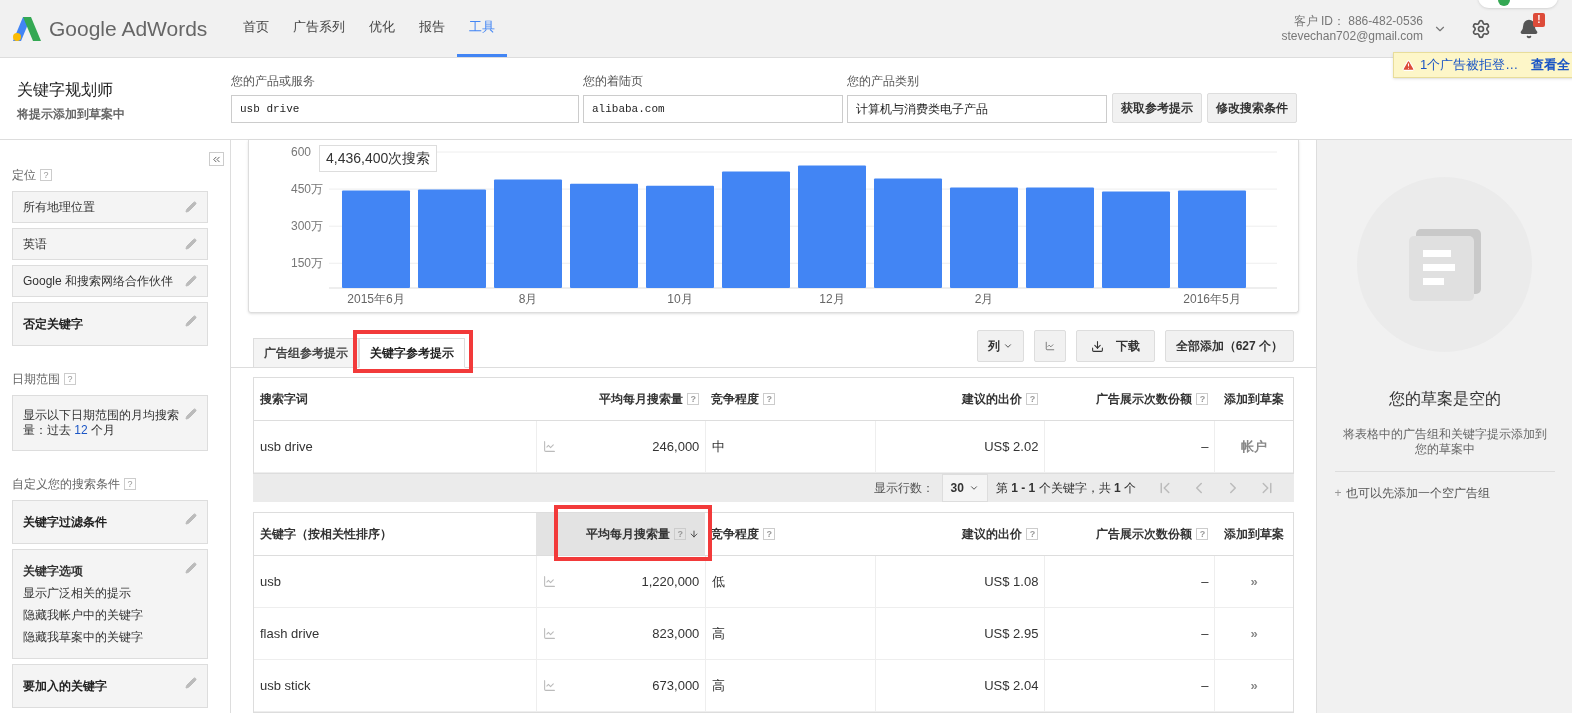  What do you see at coordinates (1252, 108) in the screenshot?
I see `action-button: 修改搜索条件` at bounding box center [1252, 108].